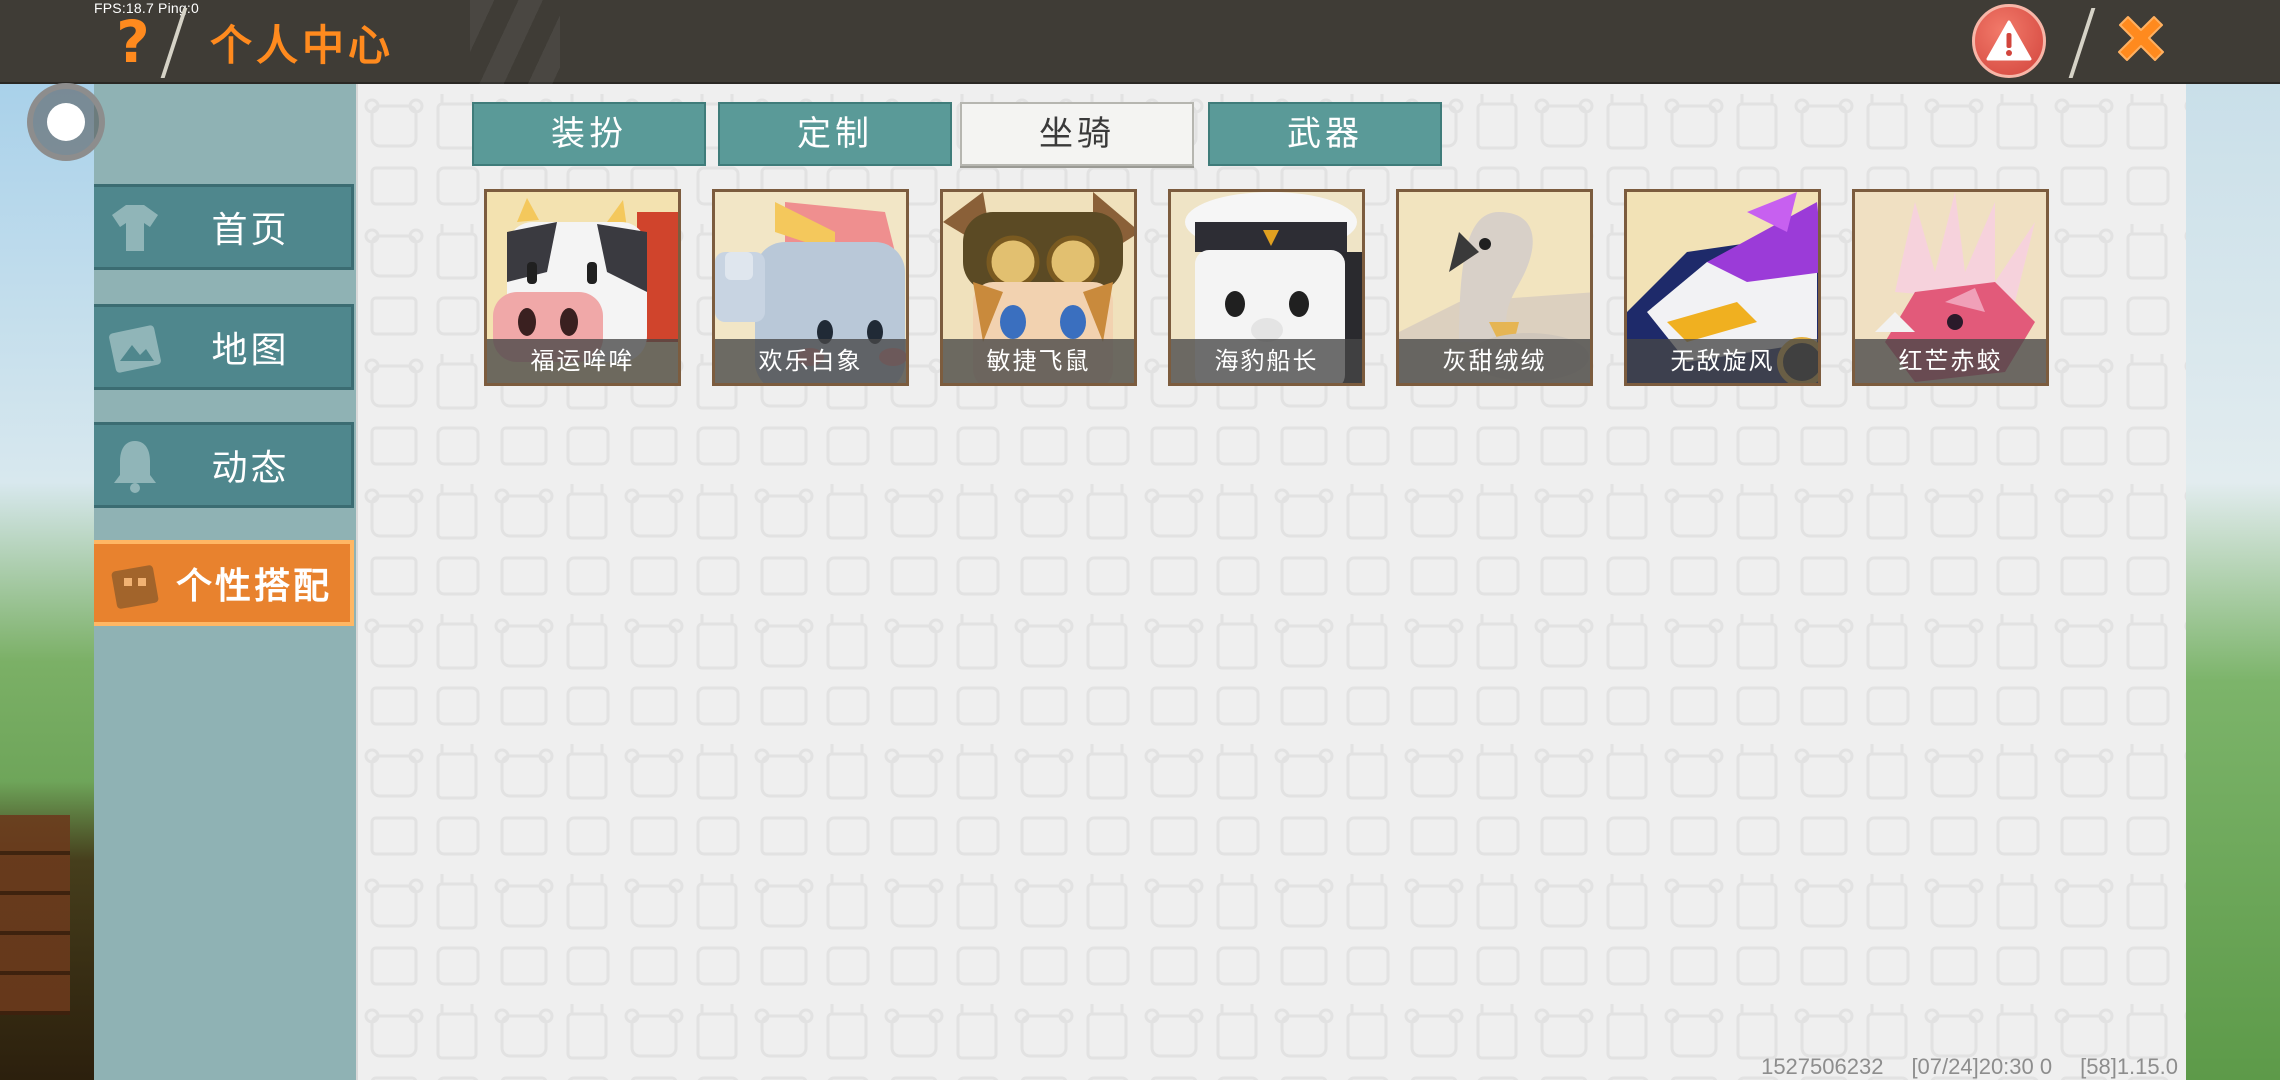 Image resolution: width=2280 pixels, height=1080 pixels. I want to click on mount-name: 敏捷飞鼠, so click(1038, 361).